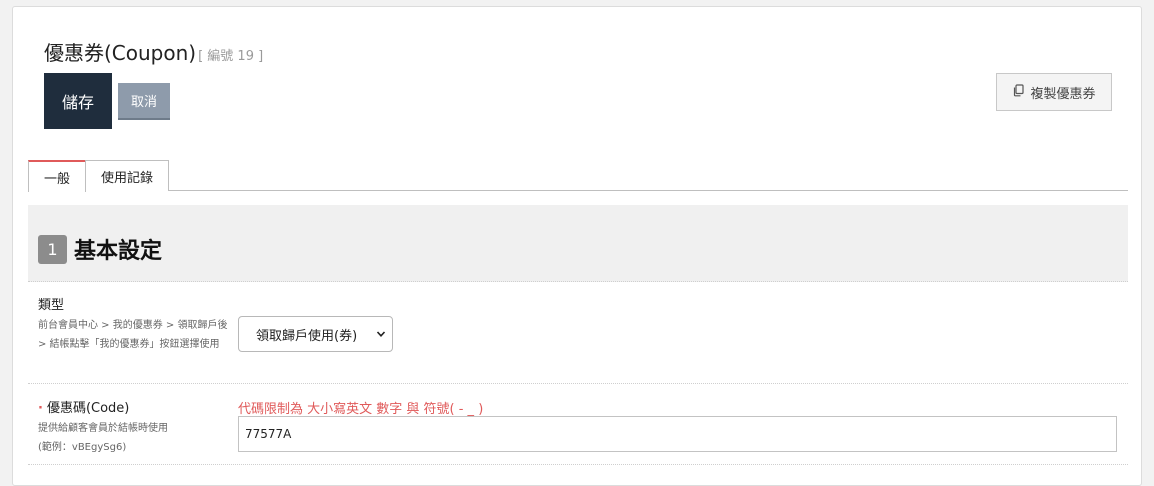  I want to click on copy-coupon-button: 複製優惠券, so click(1054, 92).